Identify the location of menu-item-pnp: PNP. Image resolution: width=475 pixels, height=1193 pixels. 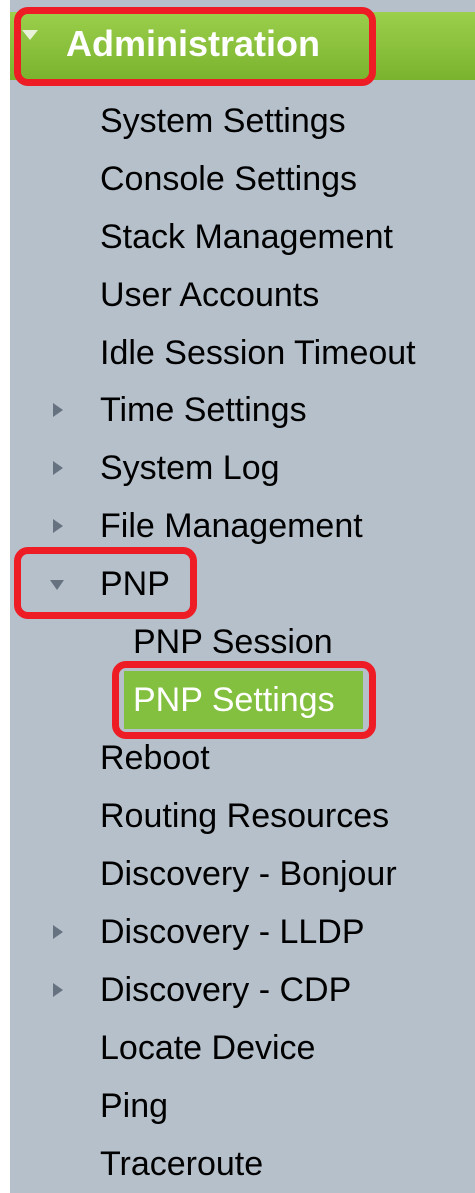
(135, 584).